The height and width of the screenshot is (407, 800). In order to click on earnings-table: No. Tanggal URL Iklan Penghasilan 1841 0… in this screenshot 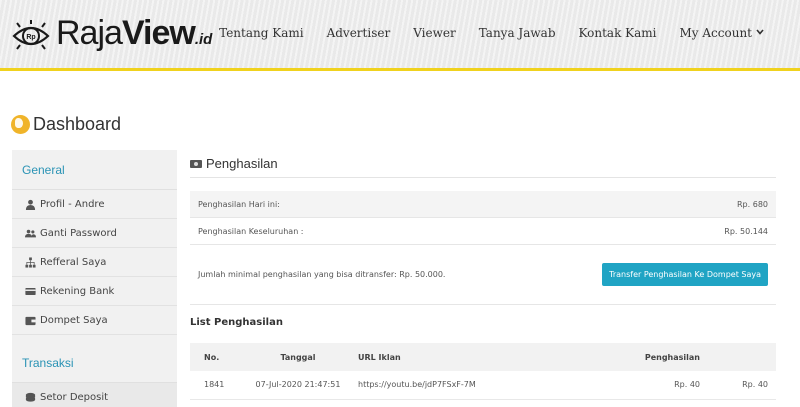, I will do `click(483, 371)`.